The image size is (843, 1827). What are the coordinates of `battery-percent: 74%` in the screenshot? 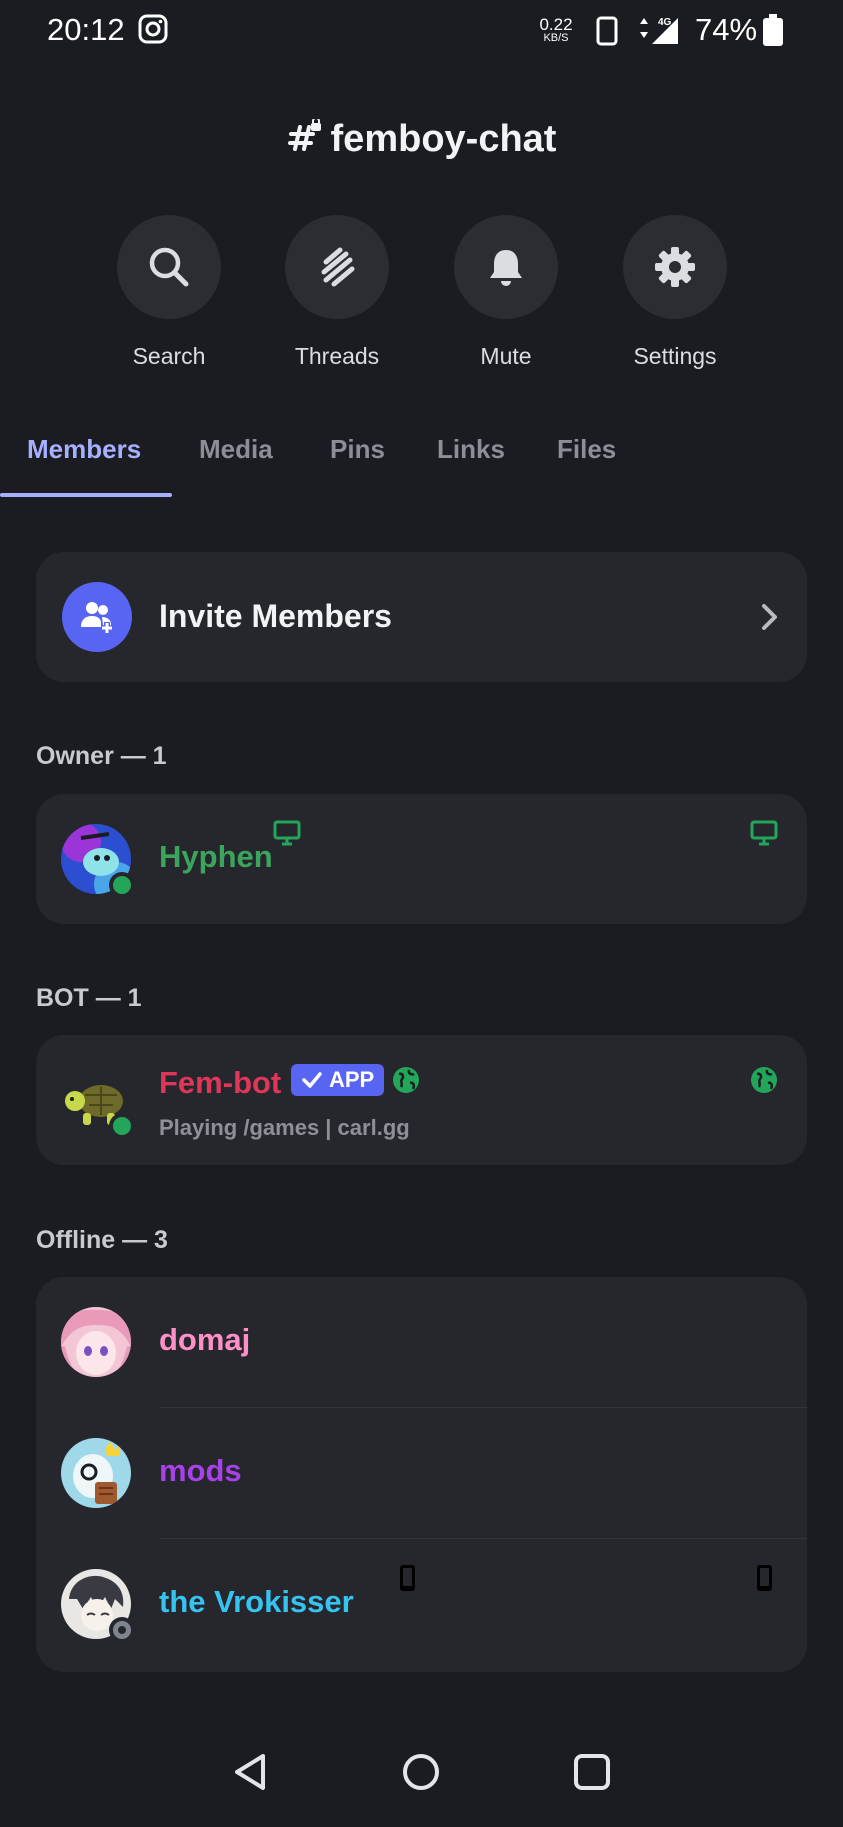 It's located at (726, 29).